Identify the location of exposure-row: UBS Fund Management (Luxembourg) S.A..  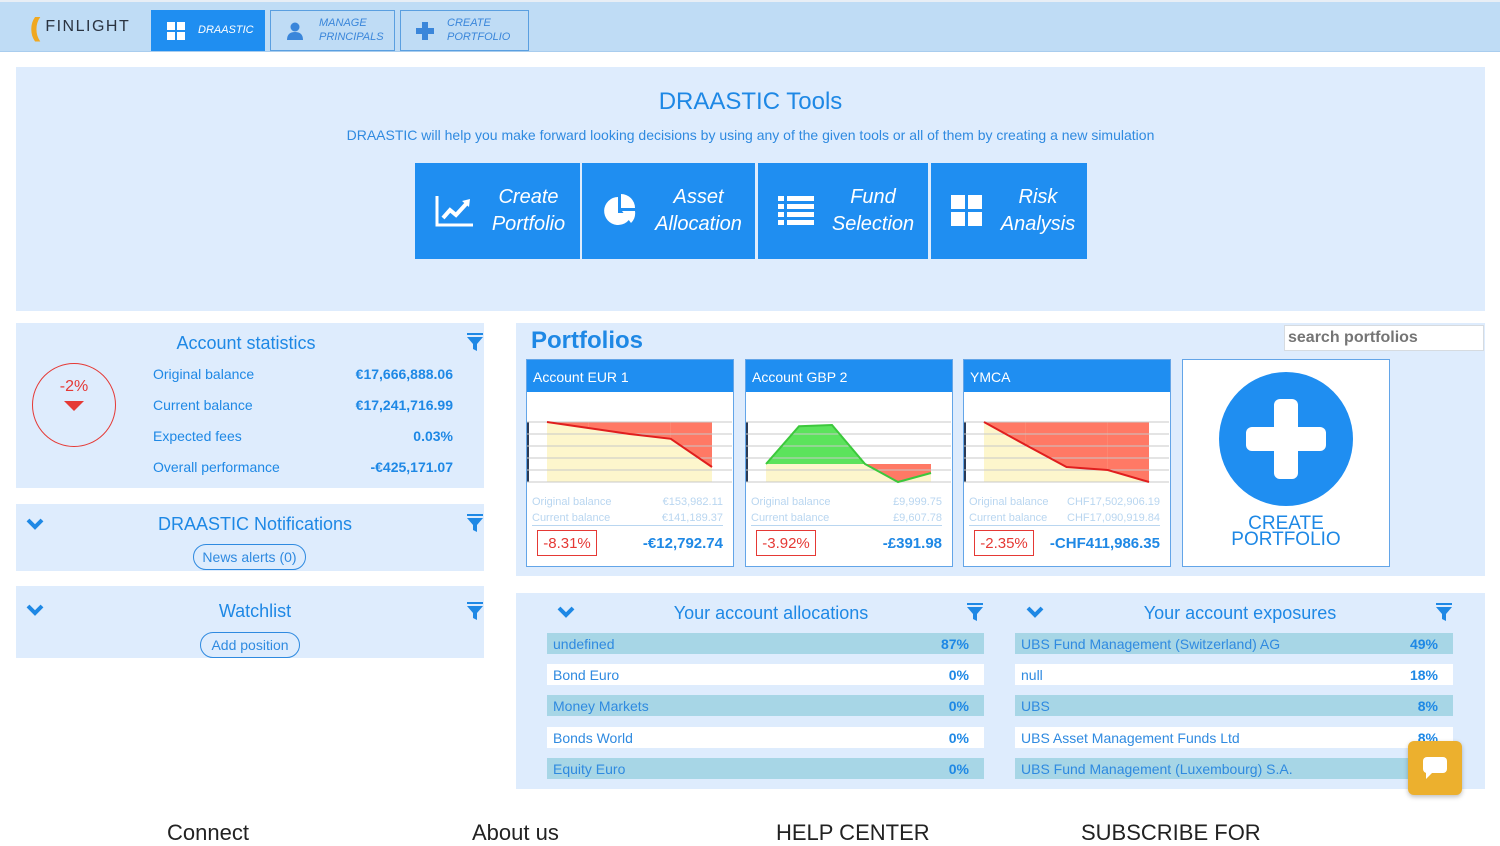
(1234, 768).